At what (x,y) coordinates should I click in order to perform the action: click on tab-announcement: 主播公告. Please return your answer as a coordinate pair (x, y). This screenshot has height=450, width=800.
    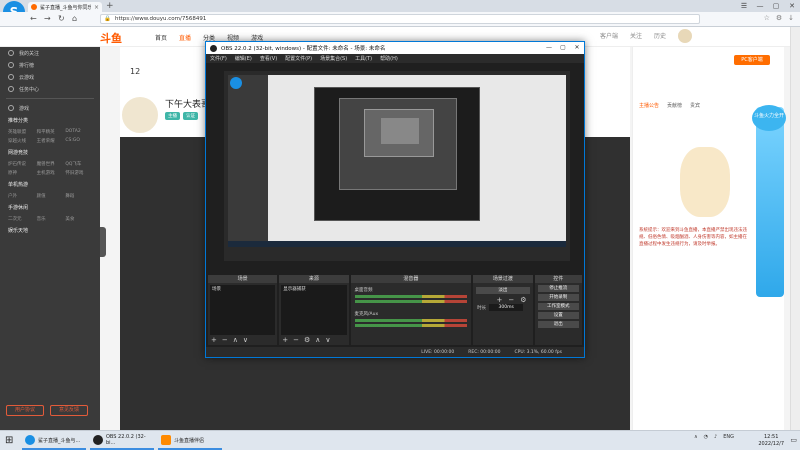
    Looking at the image, I should click on (649, 105).